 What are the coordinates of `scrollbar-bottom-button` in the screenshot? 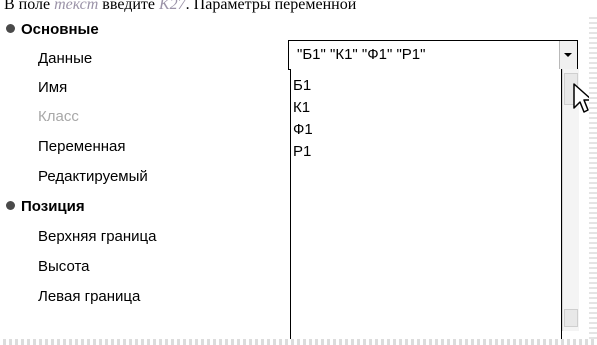 It's located at (571, 318).